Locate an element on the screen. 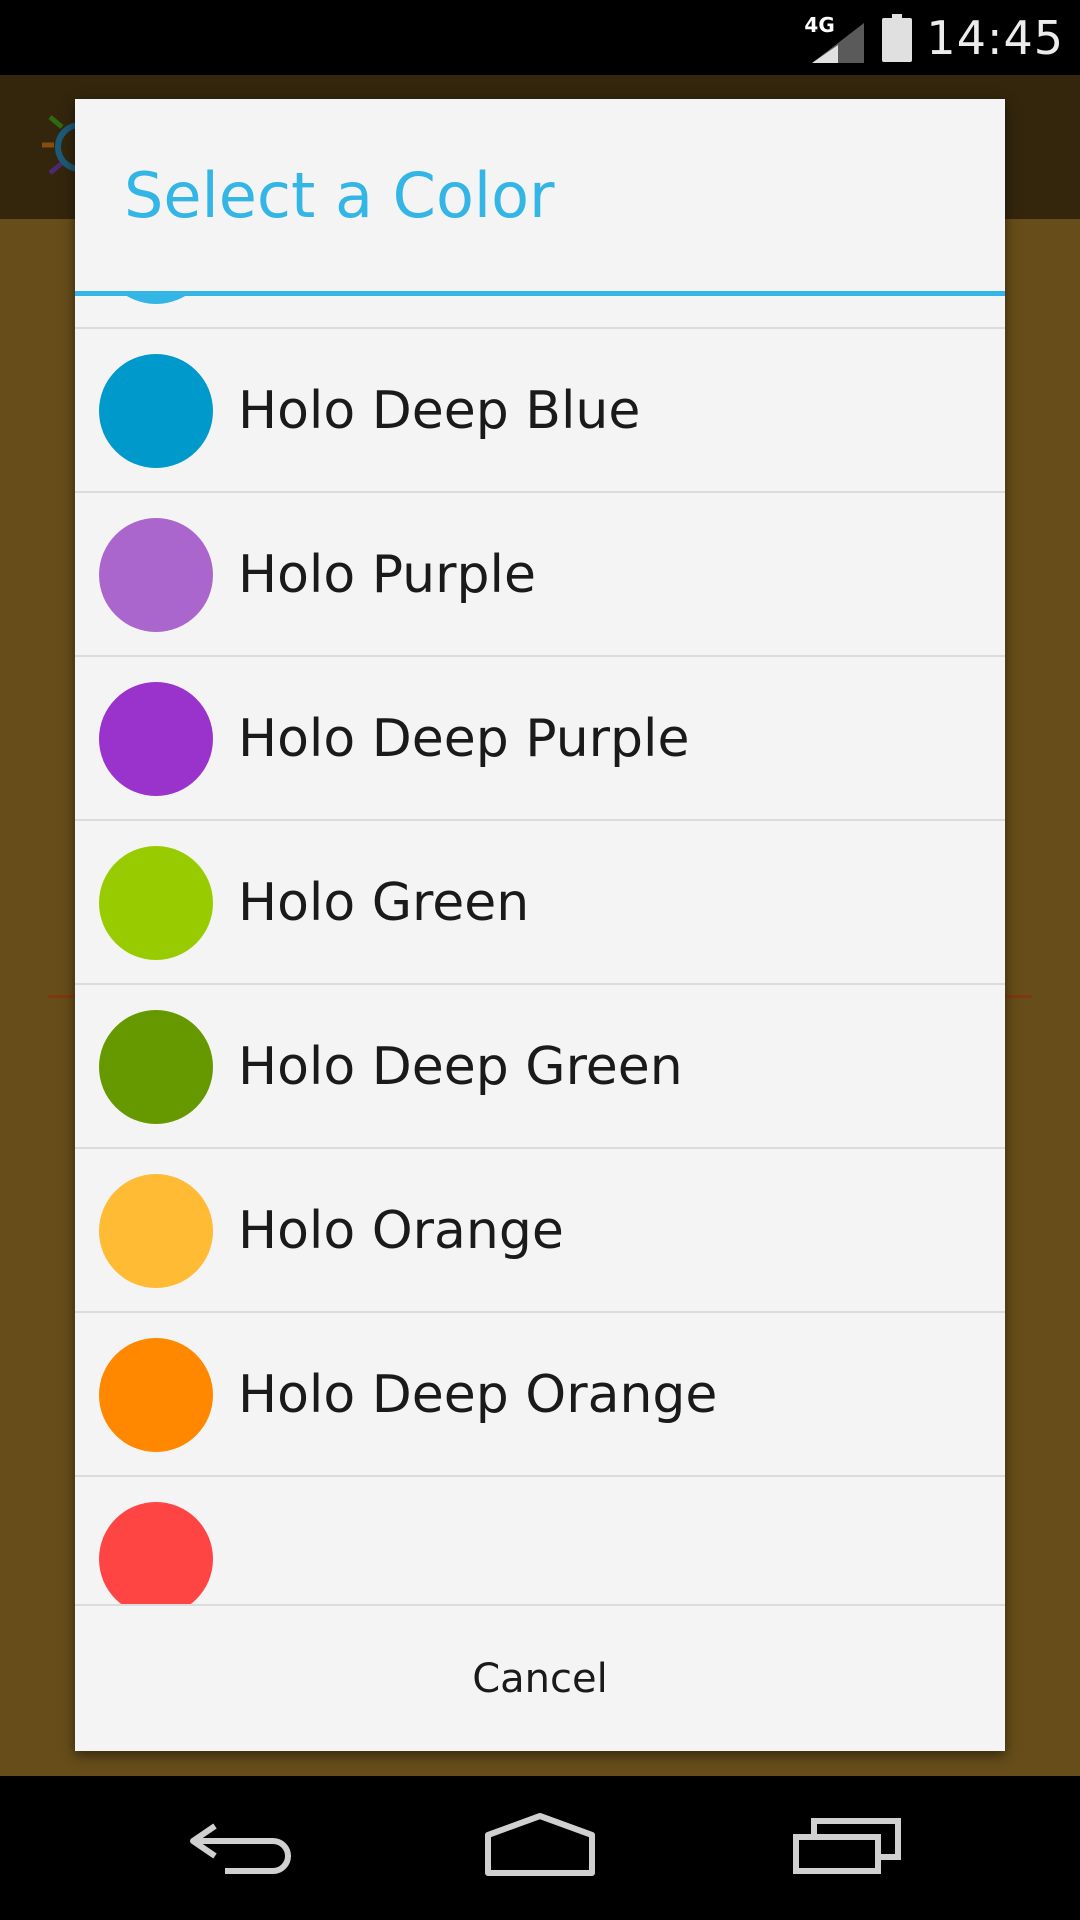 Image resolution: width=1080 pixels, height=1920 pixels. color-option: Holo Orange is located at coordinates (540, 1231).